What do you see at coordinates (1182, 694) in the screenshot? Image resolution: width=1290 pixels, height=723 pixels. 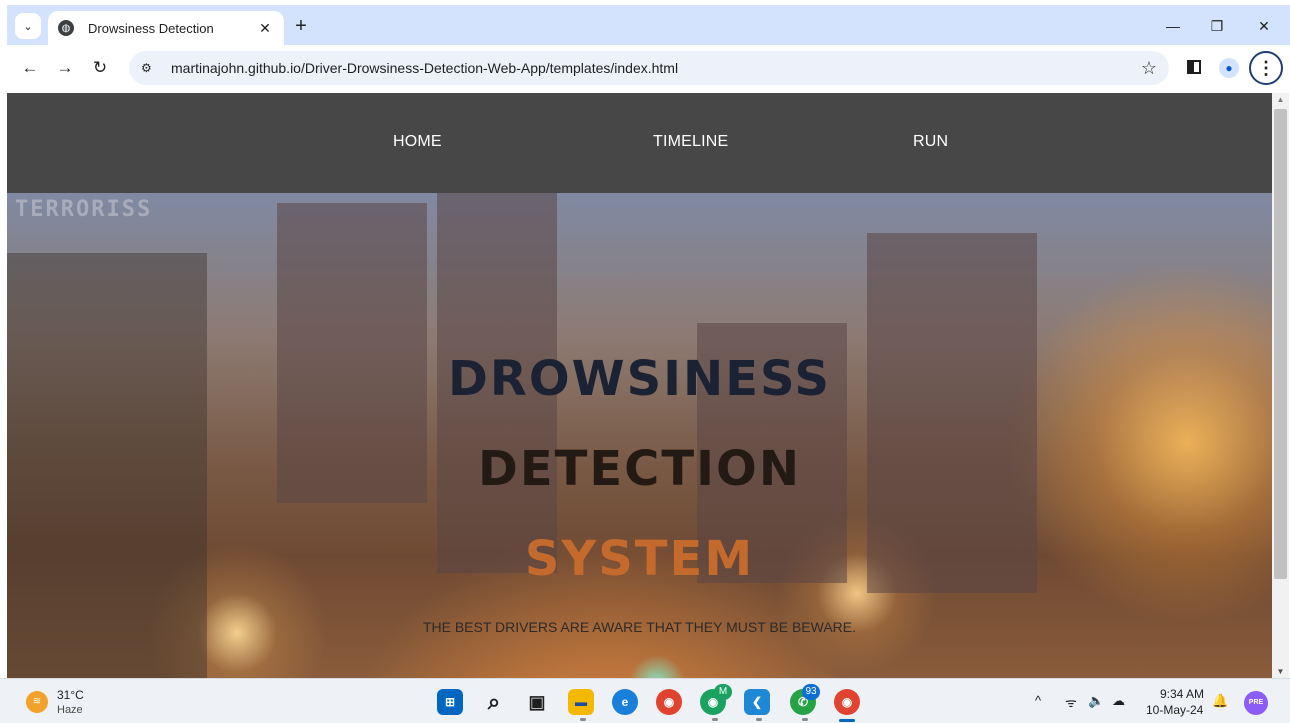 I see `clock-time: 9:34 AM` at bounding box center [1182, 694].